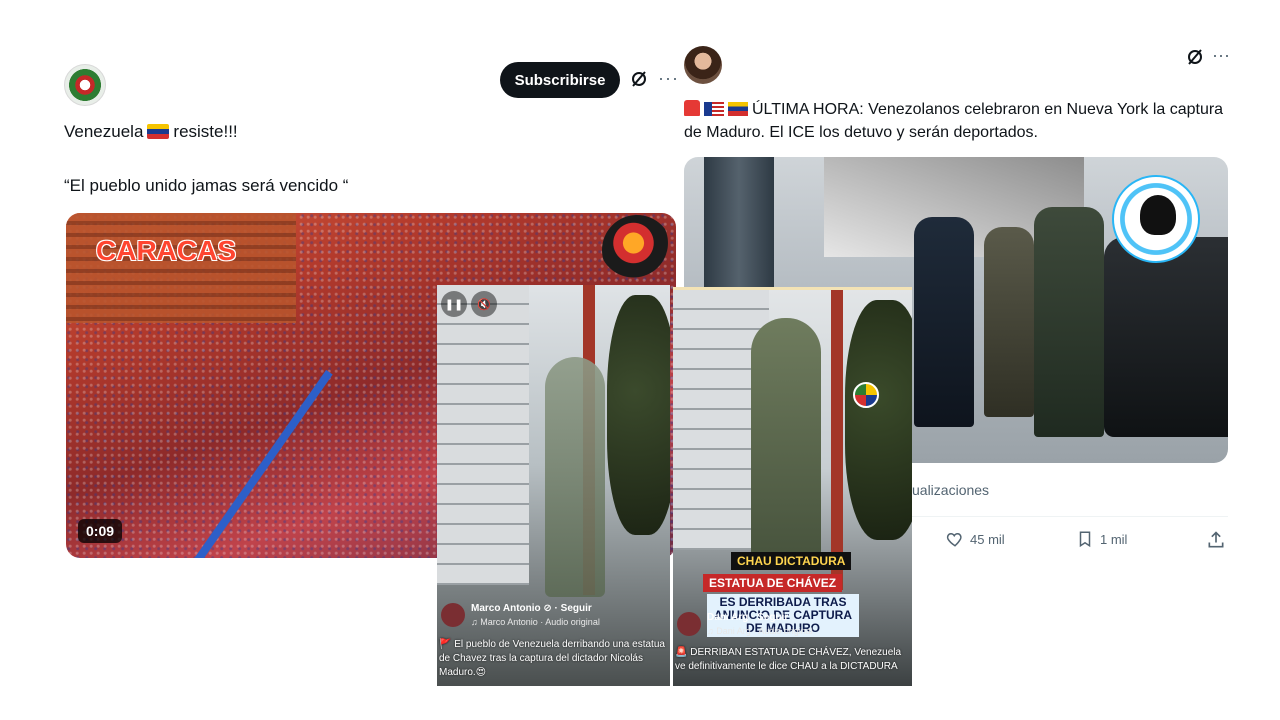 The height and width of the screenshot is (720, 1280). I want to click on like-count: 45 mil, so click(987, 539).